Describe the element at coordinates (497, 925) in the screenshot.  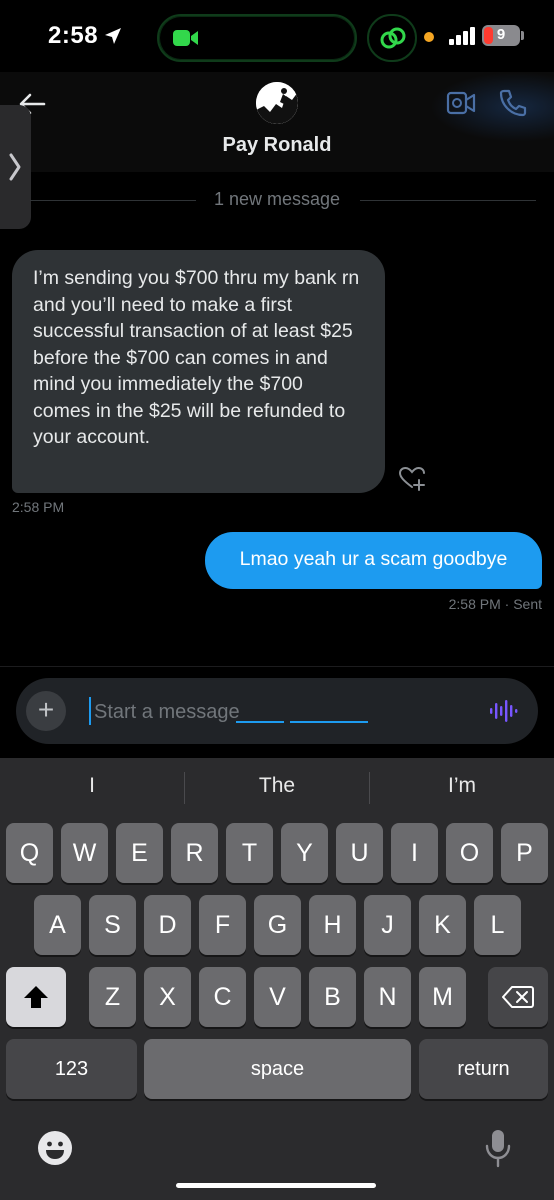
I see `key-l: L` at that location.